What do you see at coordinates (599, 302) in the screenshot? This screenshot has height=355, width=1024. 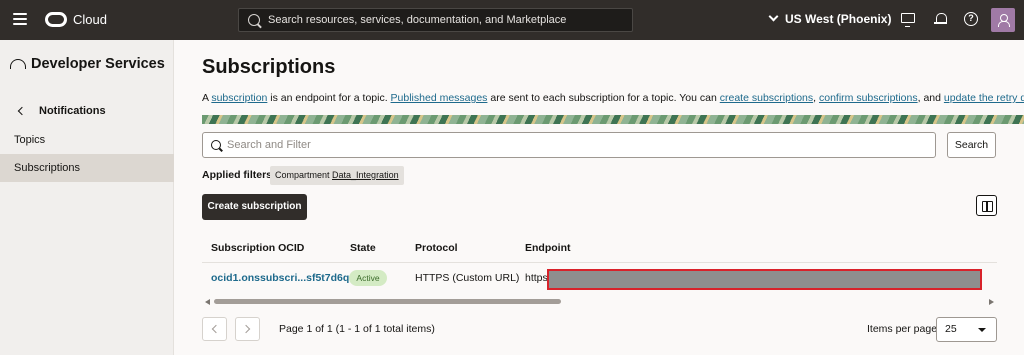 I see `horizontal-scrollbar` at bounding box center [599, 302].